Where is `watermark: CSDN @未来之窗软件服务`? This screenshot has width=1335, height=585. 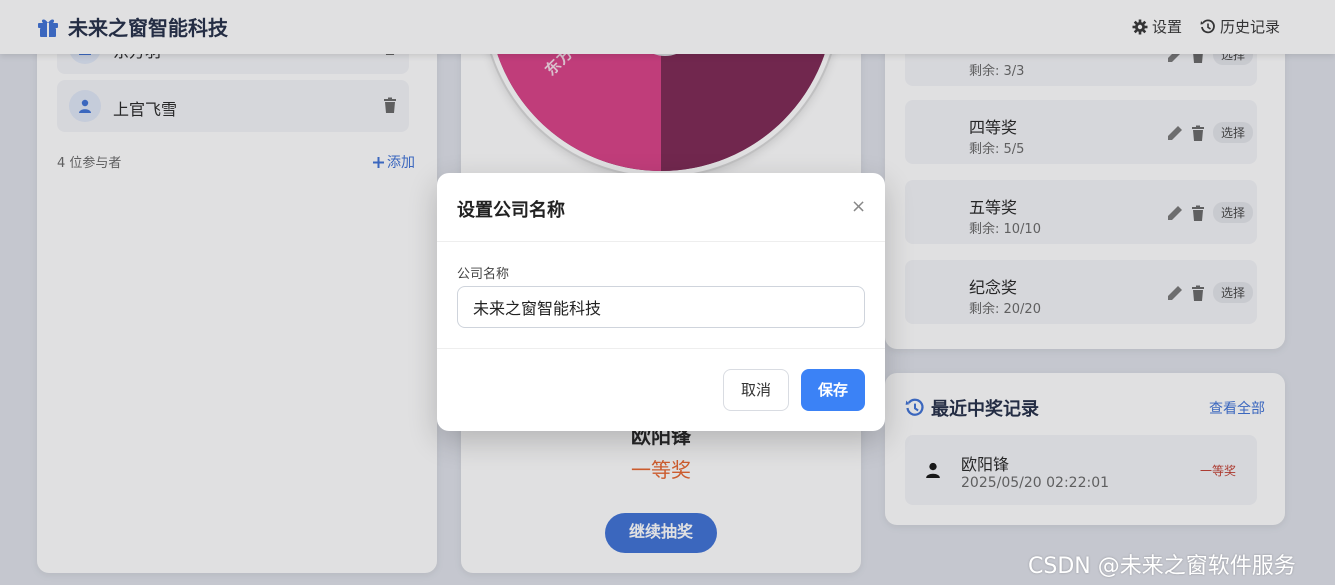 watermark: CSDN @未来之窗软件服务 is located at coordinates (1162, 566).